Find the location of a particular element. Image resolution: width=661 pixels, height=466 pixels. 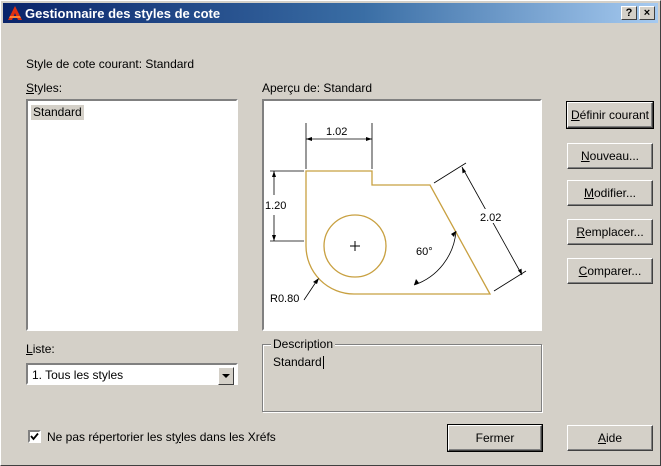

diag-dim-ext-top is located at coordinates (450, 173).